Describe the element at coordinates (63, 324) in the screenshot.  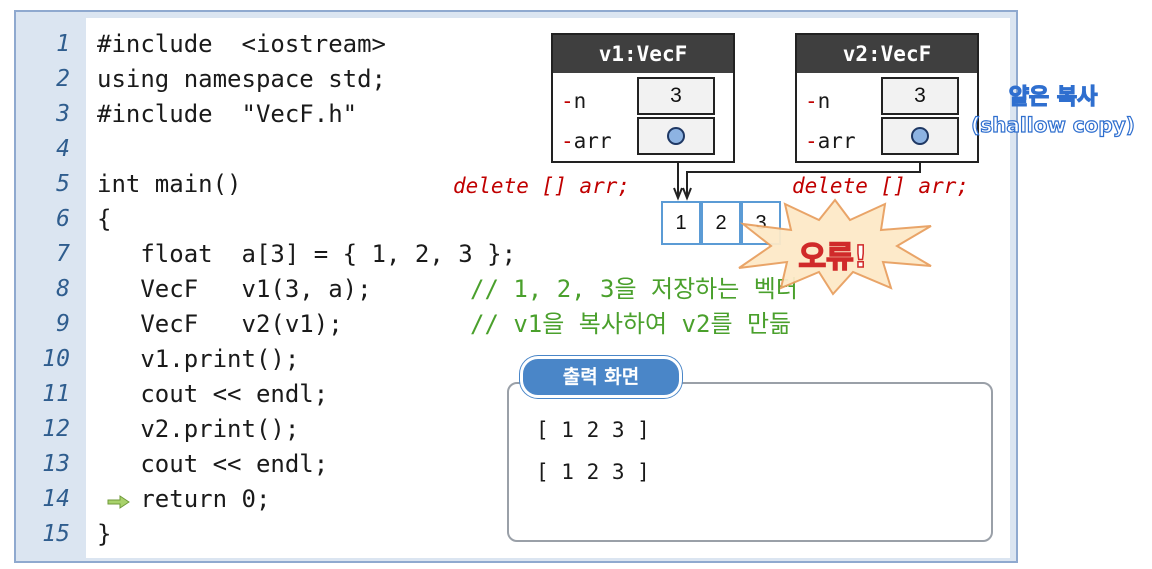
I see `line-number: 9` at that location.